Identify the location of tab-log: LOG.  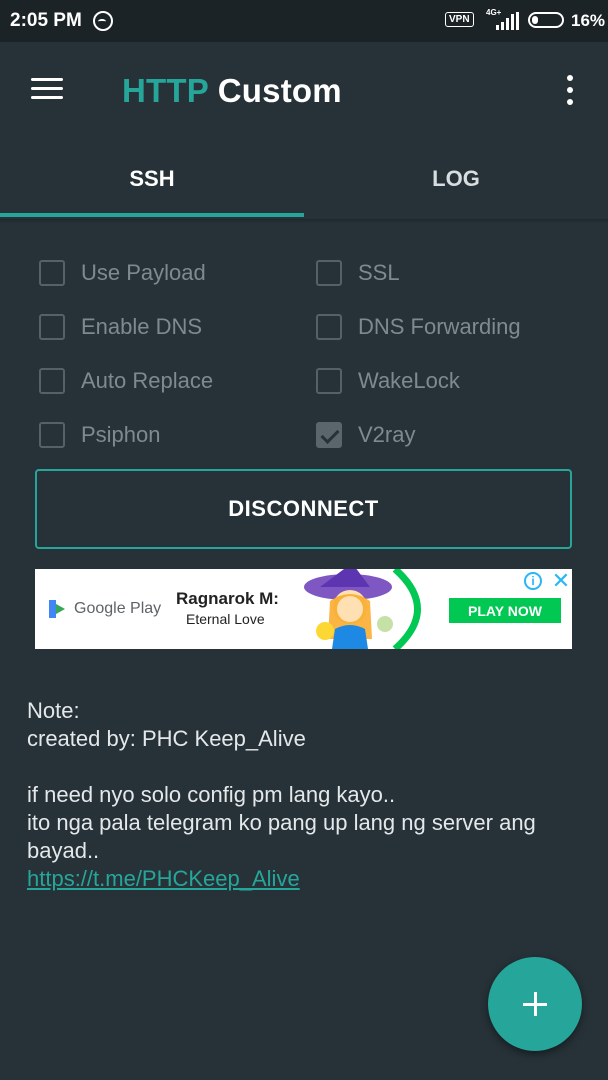
(456, 179).